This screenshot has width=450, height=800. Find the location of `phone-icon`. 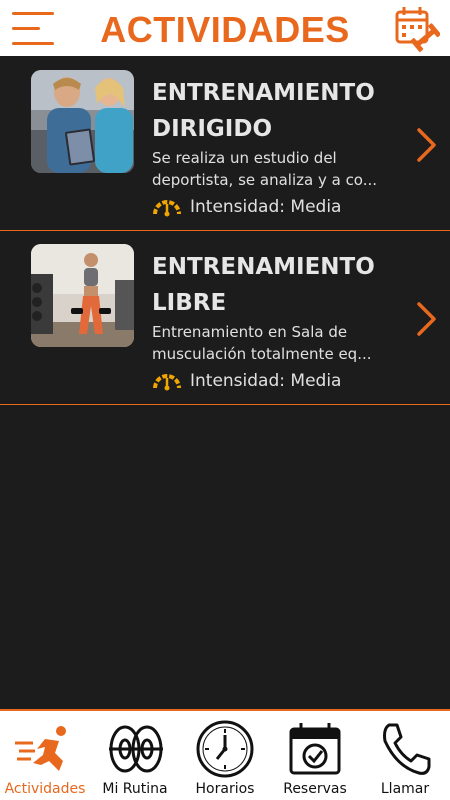

phone-icon is located at coordinates (407, 749).